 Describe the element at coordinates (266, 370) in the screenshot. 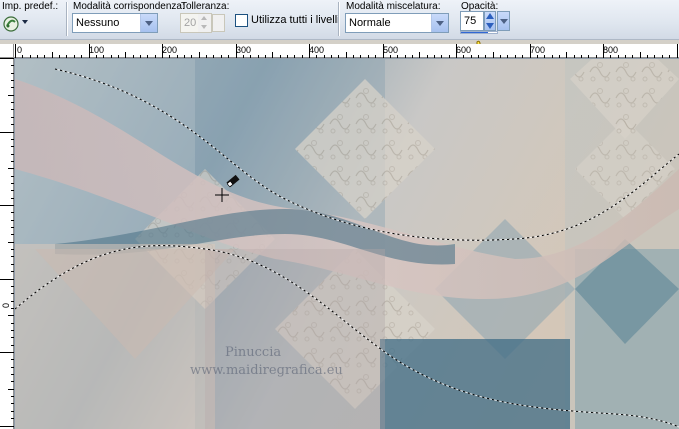

I see `watermark-url: www.maidiregrafica.eu` at that location.